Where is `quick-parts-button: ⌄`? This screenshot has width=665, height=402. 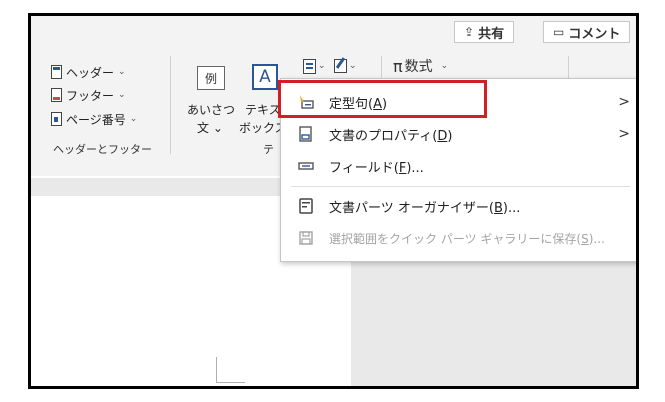 quick-parts-button: ⌄ is located at coordinates (314, 66).